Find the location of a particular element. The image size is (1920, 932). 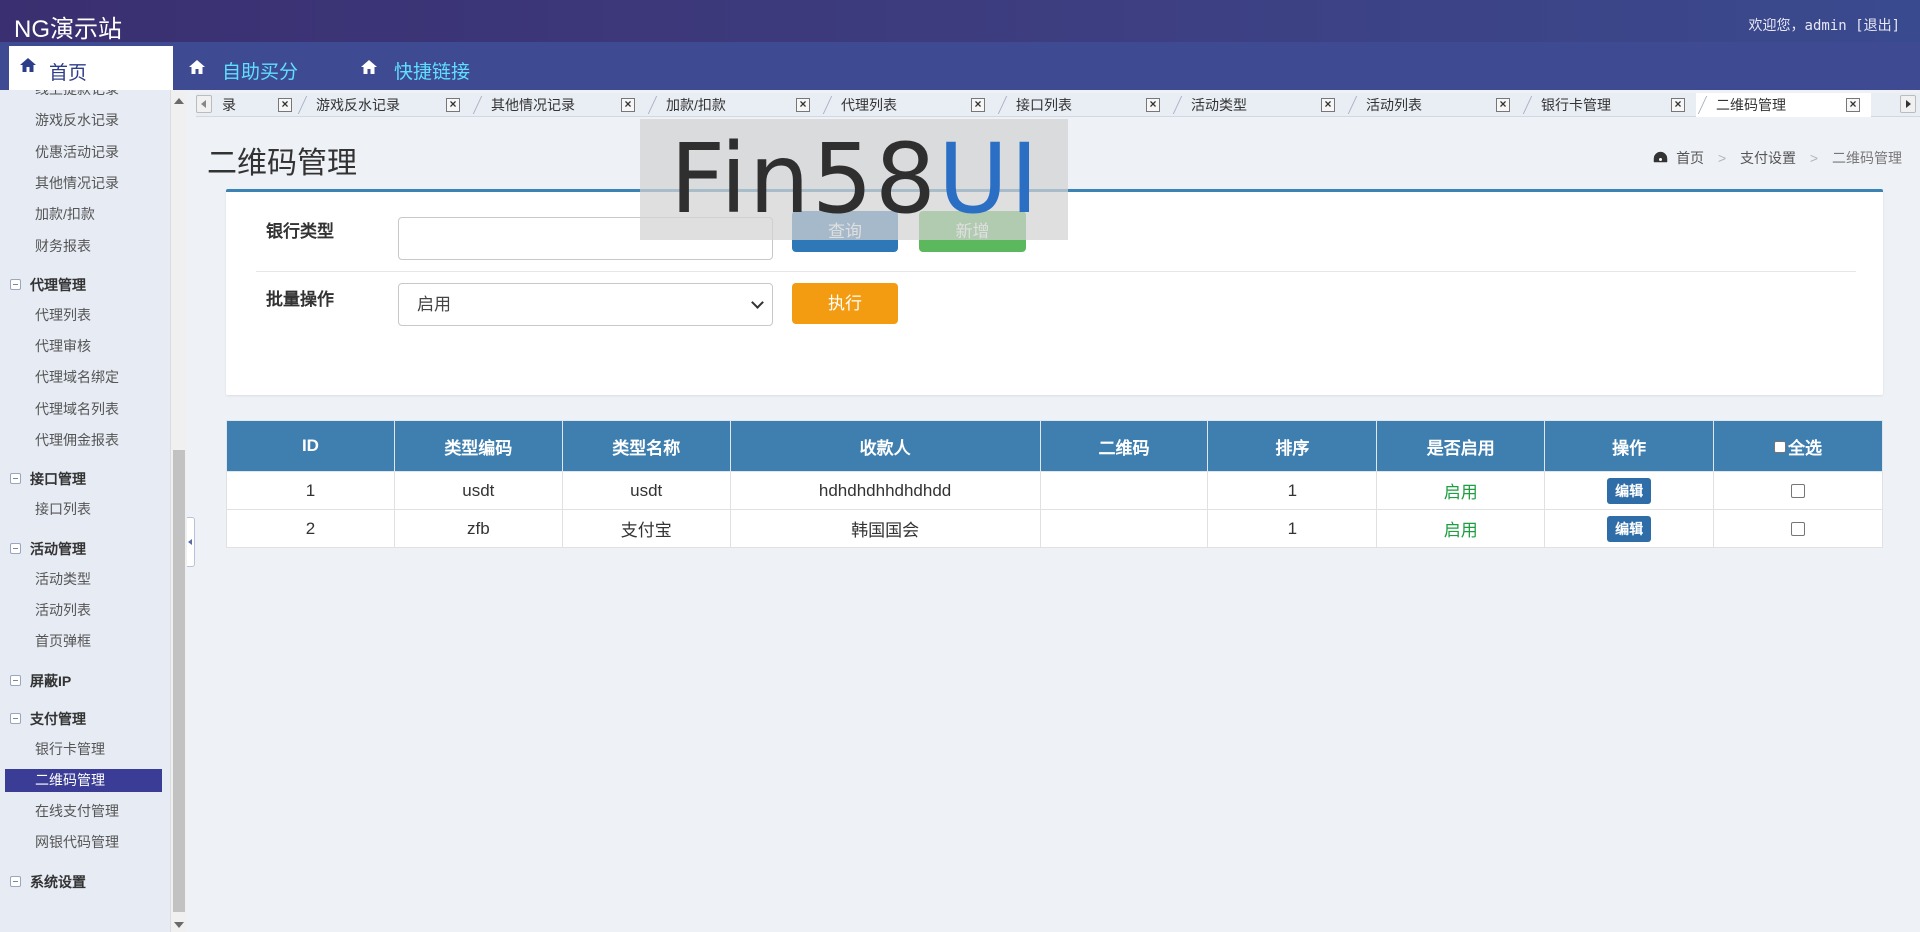

sidebar-item: 财务报表 is located at coordinates (83, 246).